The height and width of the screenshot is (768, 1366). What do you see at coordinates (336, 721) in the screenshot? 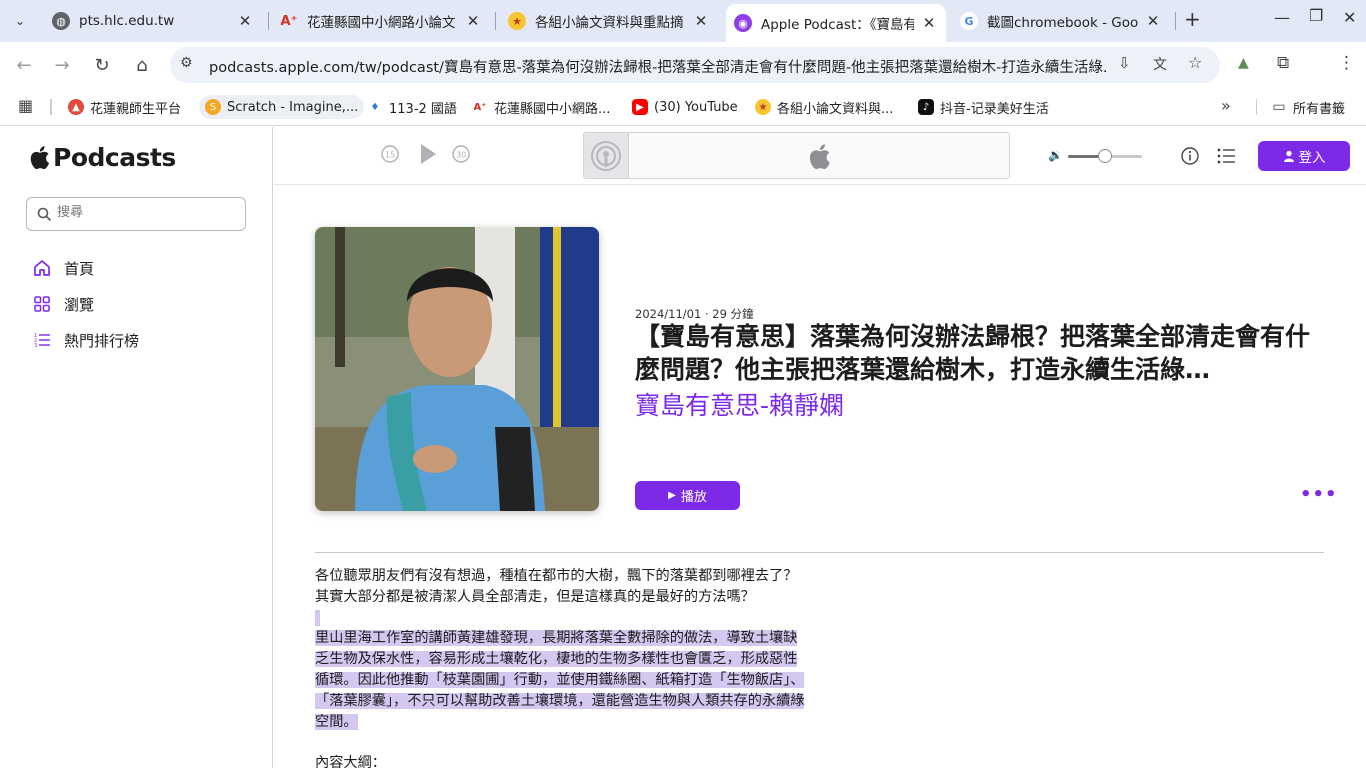
I see `highlighted-text: 空間。` at bounding box center [336, 721].